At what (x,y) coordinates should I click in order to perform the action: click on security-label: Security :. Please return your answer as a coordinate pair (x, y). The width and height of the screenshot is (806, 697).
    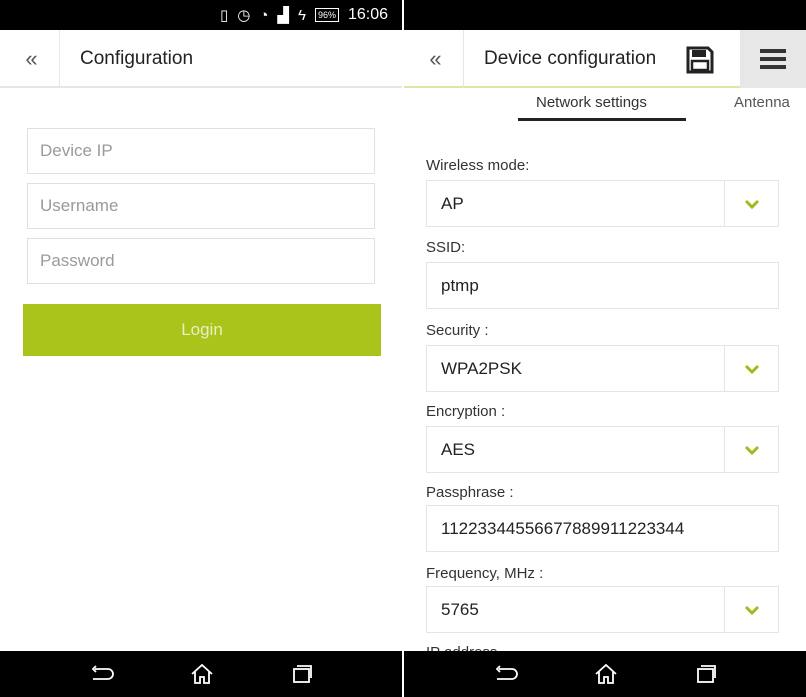
    Looking at the image, I should click on (457, 330).